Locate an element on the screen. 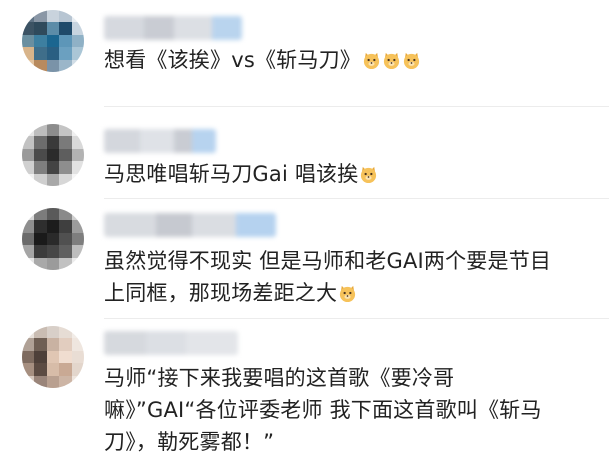 The width and height of the screenshot is (609, 467). comment-text: 想看《该挨》vs《斩马刀》 is located at coordinates (262, 60).